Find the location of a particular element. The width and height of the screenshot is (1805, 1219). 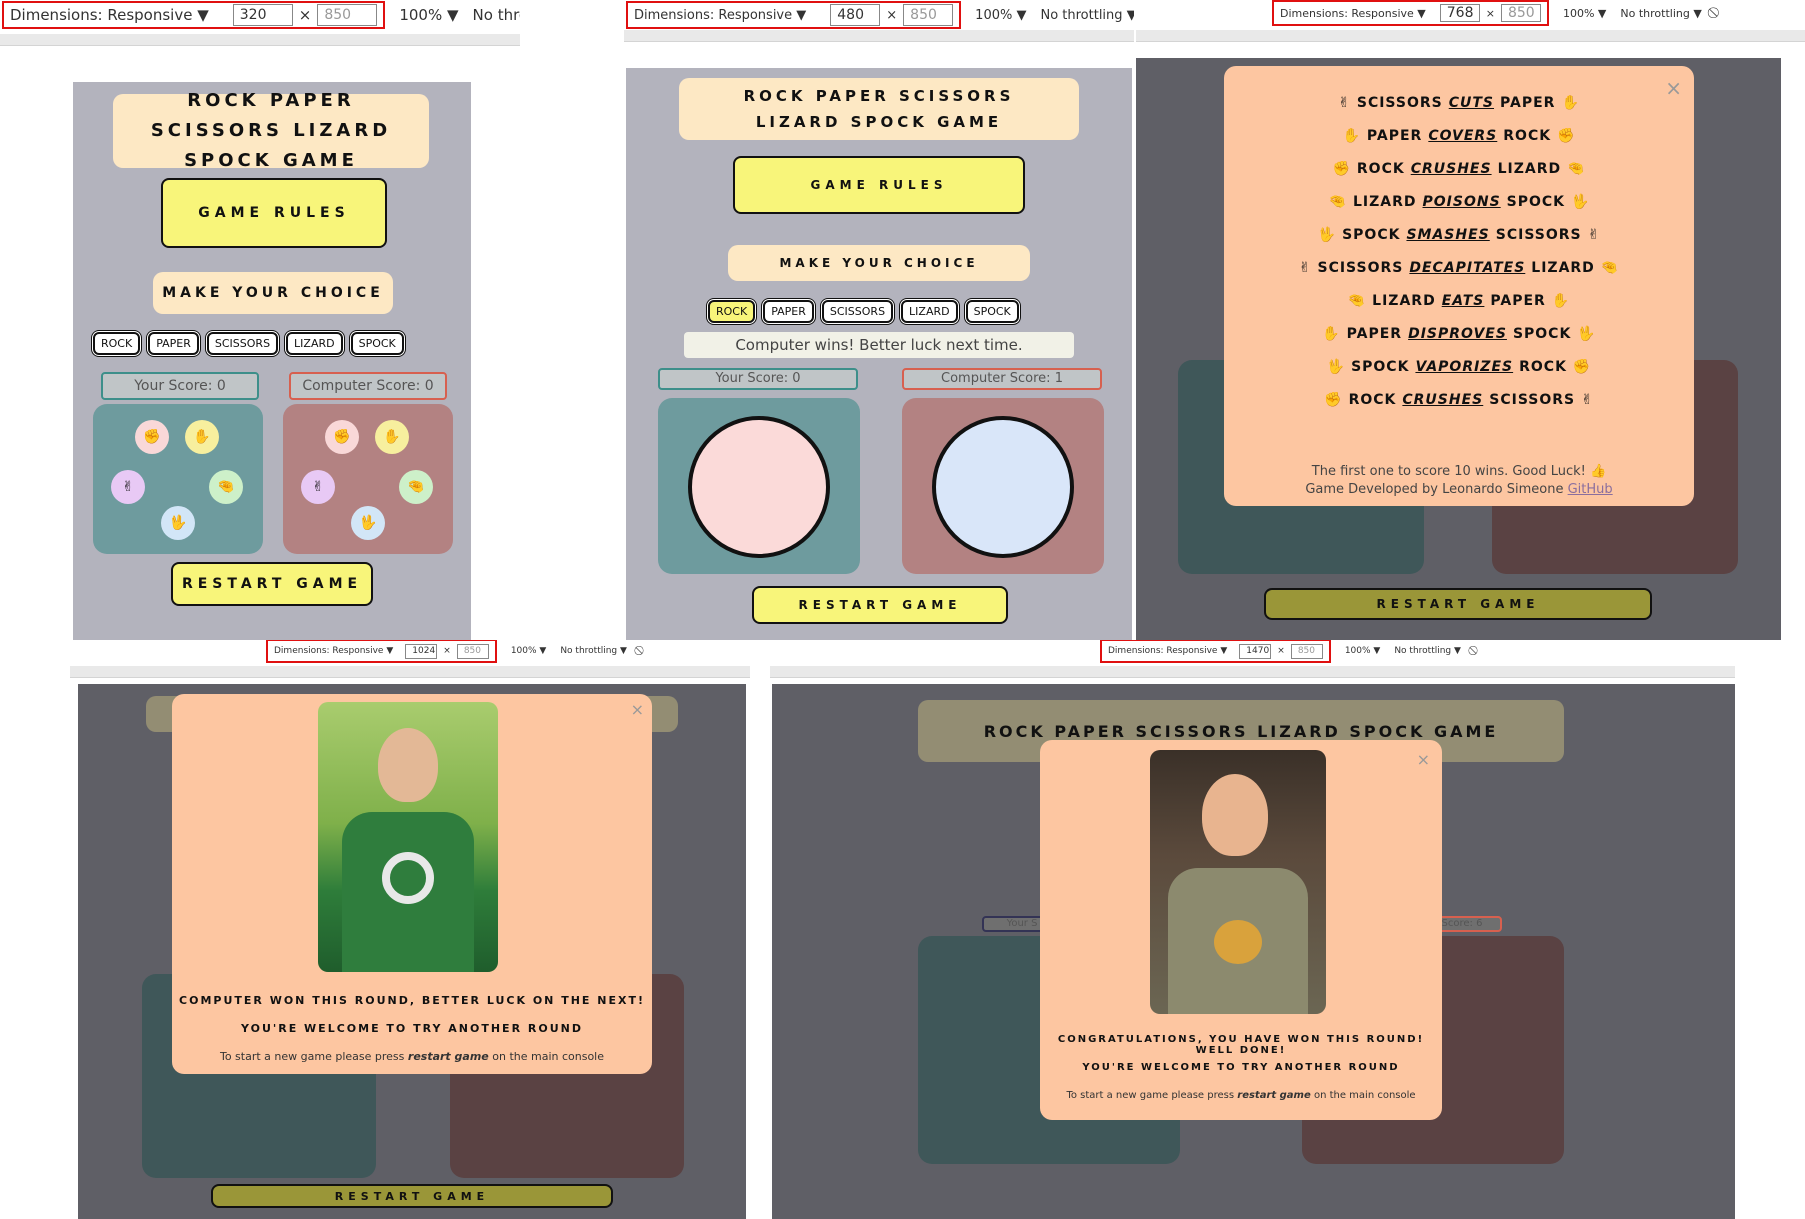

rule-subject: SCISSORS is located at coordinates (1399, 102).